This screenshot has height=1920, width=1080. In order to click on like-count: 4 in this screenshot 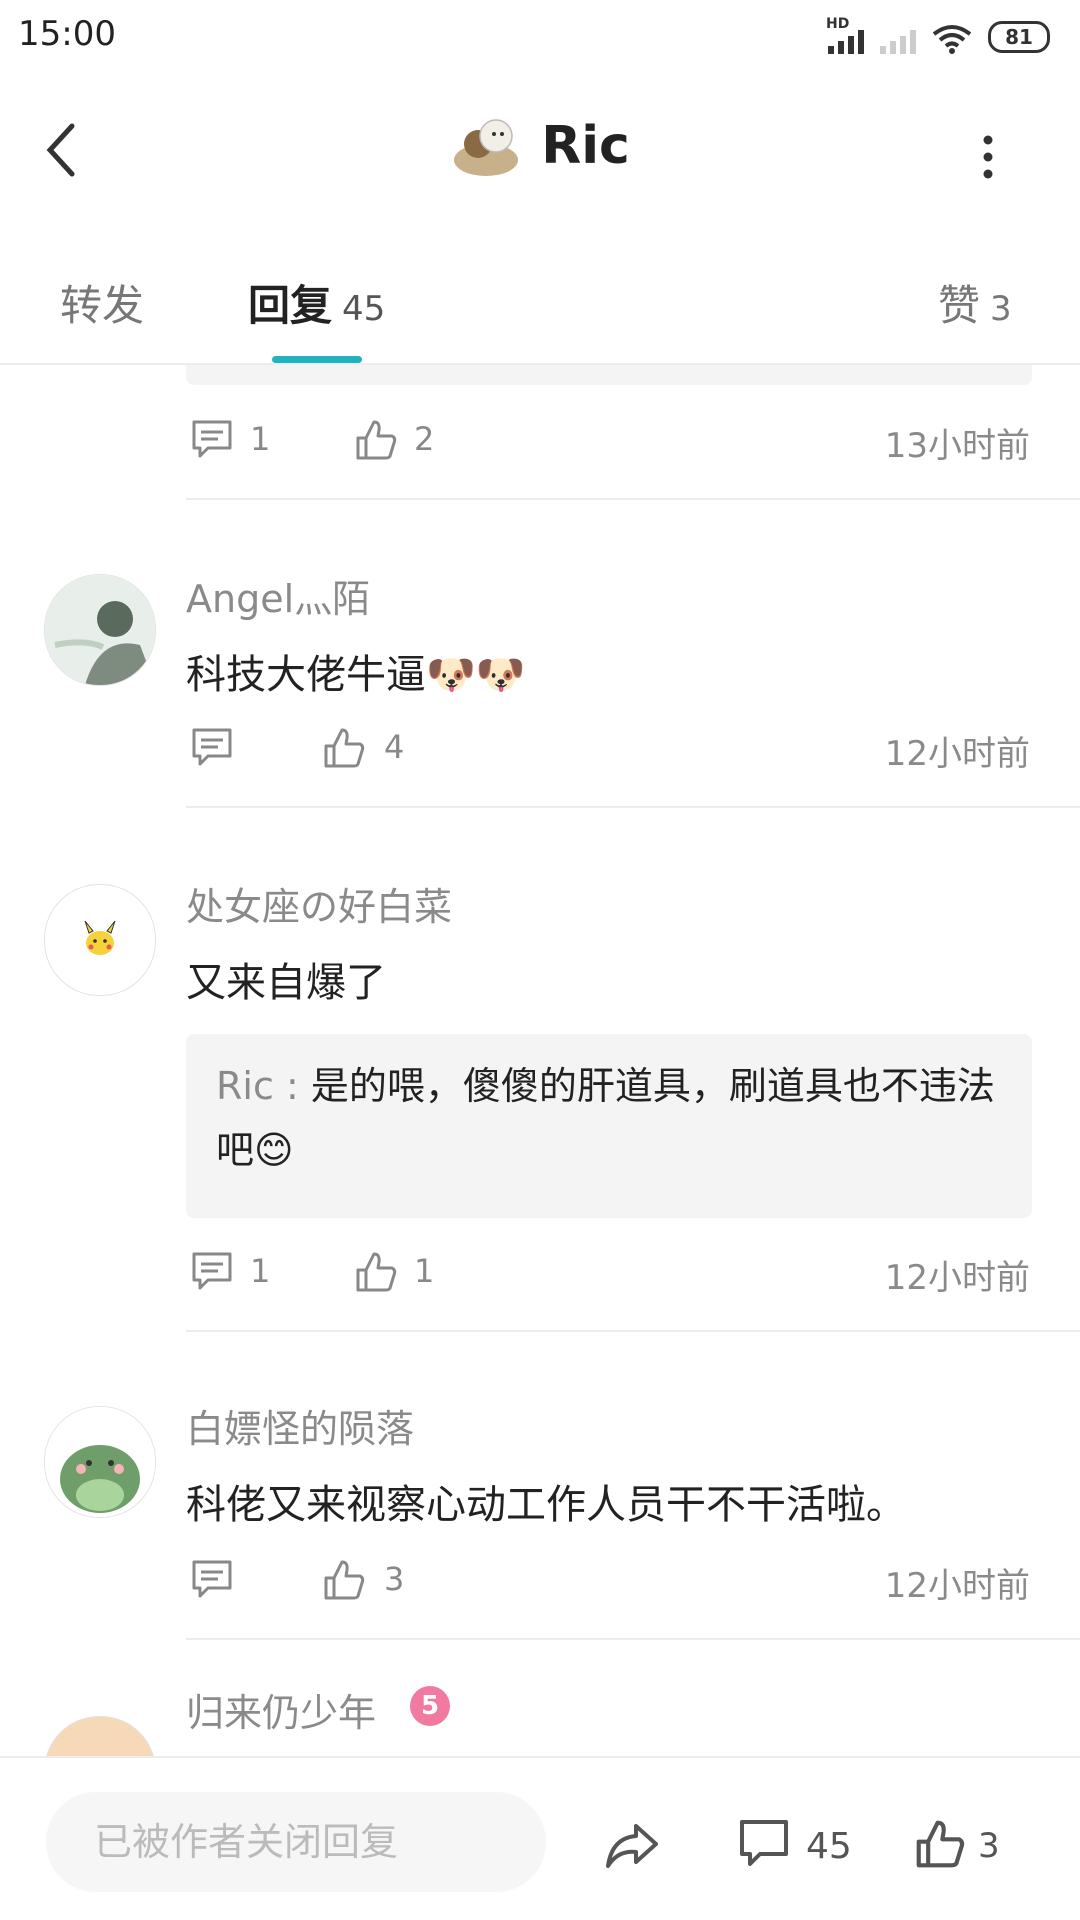, I will do `click(394, 747)`.